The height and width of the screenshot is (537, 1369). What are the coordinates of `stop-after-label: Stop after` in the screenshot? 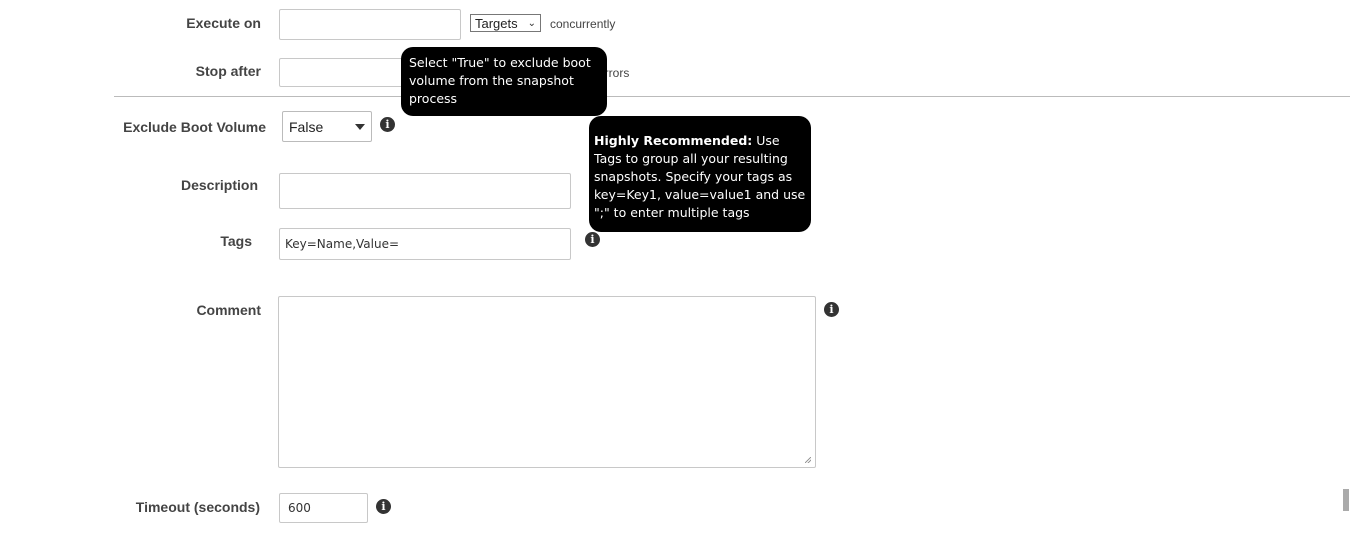 It's located at (228, 71).